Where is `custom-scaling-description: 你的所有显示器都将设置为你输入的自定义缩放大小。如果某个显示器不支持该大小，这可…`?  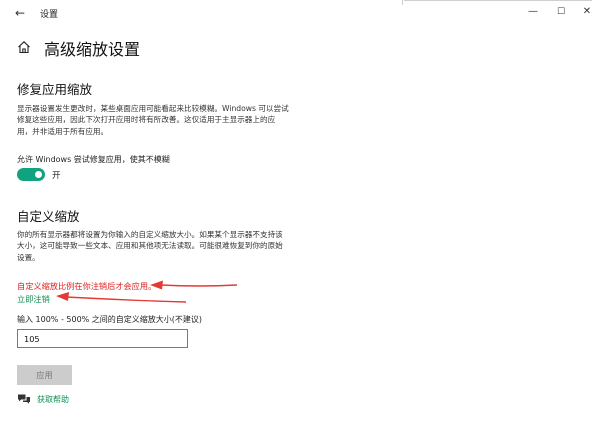 custom-scaling-description: 你的所有显示器都将设置为你输入的自定义缩放大小。如果某个显示器不支持该大小，这可… is located at coordinates (150, 246).